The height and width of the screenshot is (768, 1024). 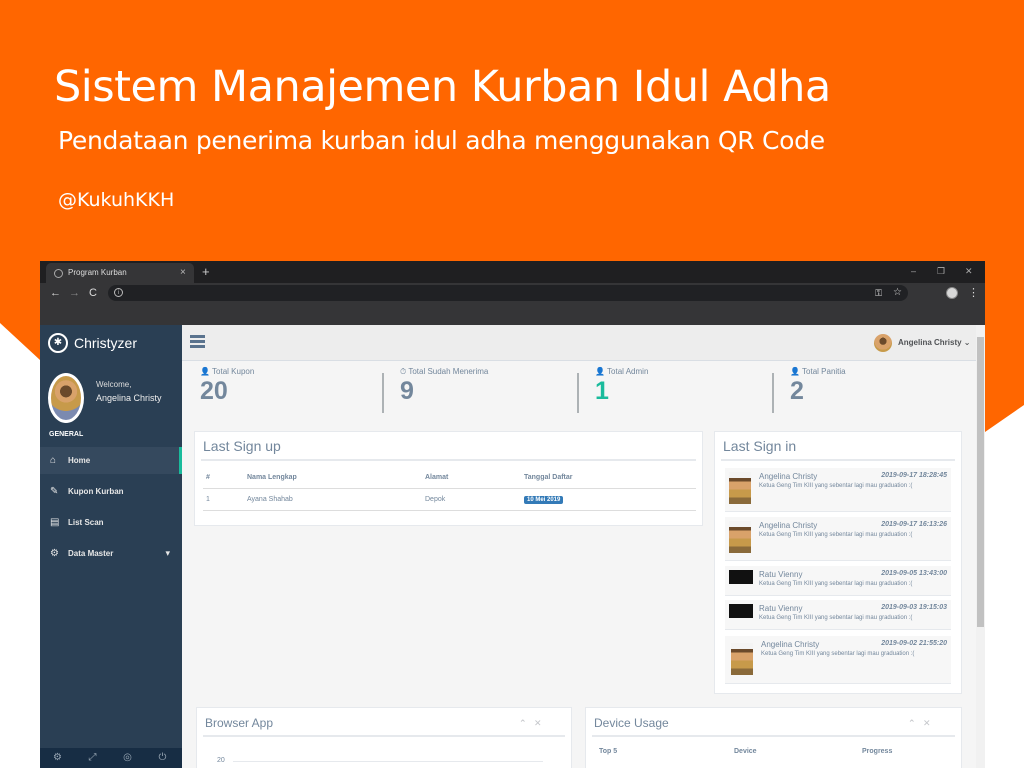 I want to click on chart-gridline, so click(x=388, y=761).